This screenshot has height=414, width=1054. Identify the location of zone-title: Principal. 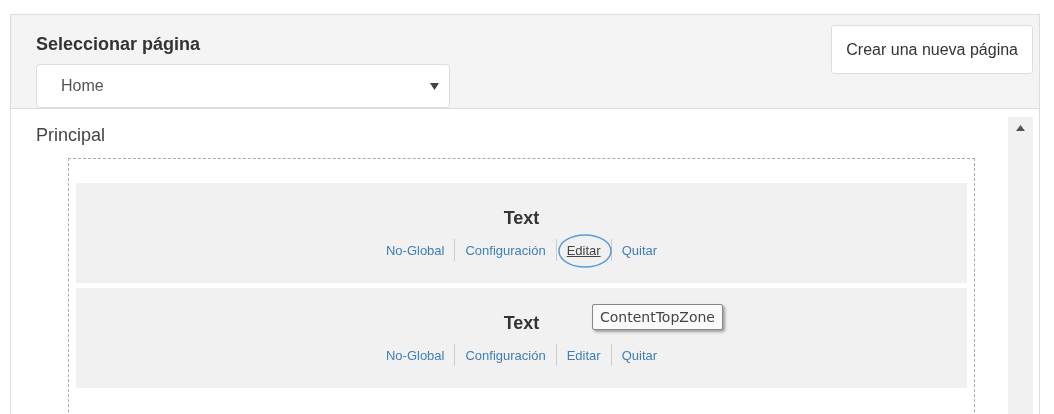
(71, 135).